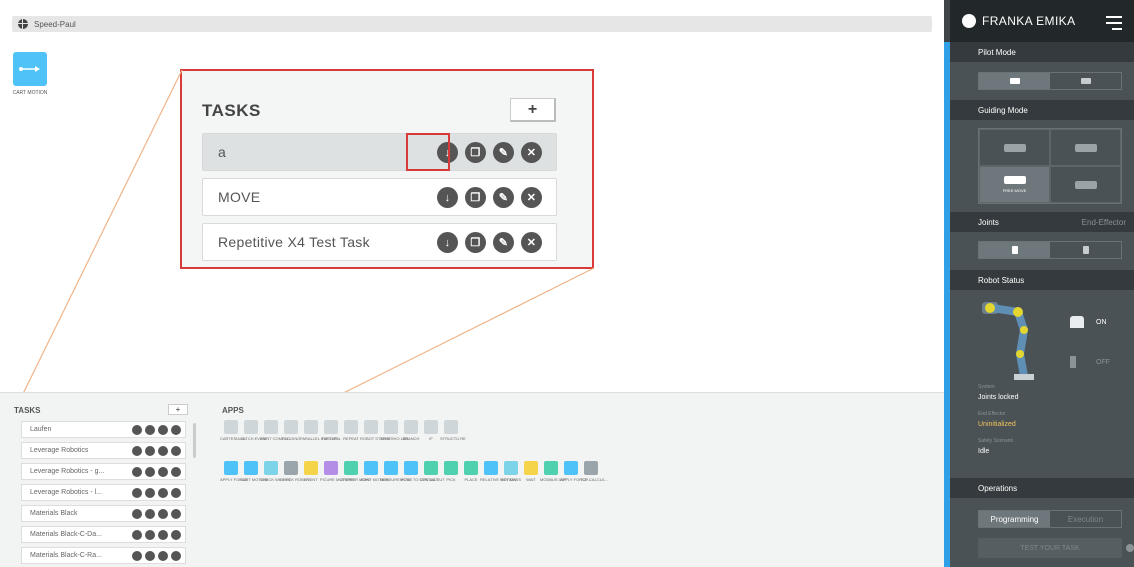 Image resolution: width=1134 pixels, height=567 pixels. What do you see at coordinates (1014, 250) in the screenshot?
I see `joints-option` at bounding box center [1014, 250].